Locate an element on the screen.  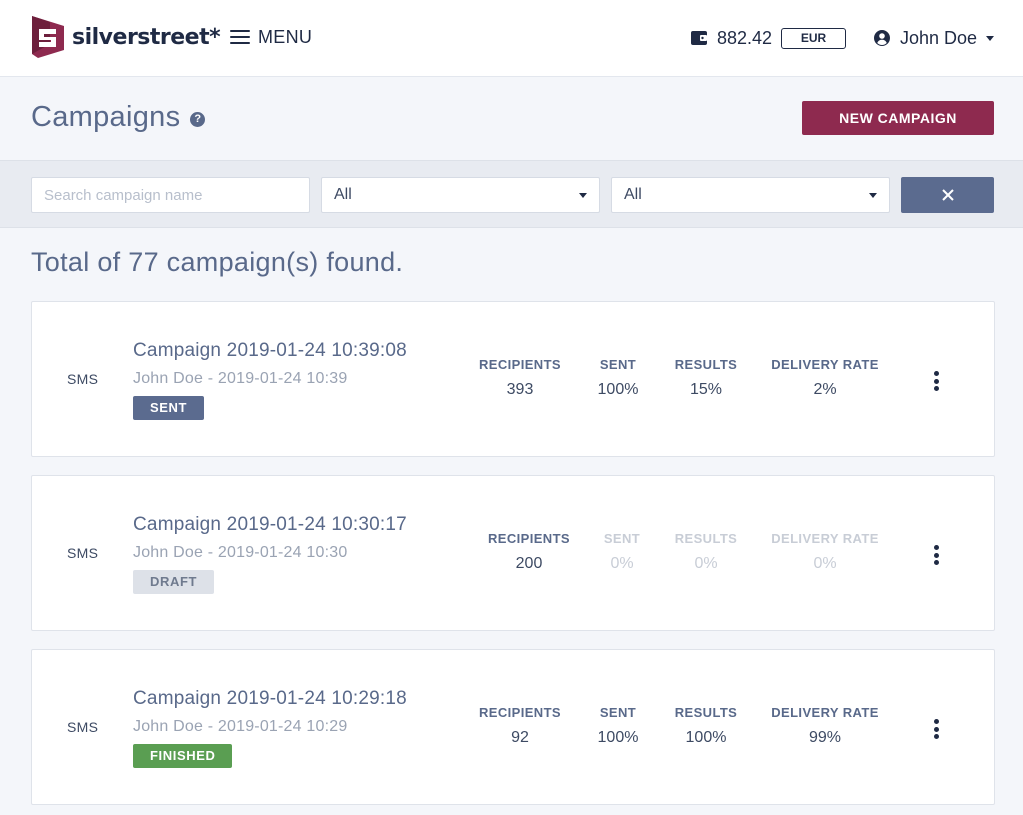
results-count: Total of 77 campaign(s) found. is located at coordinates (217, 262).